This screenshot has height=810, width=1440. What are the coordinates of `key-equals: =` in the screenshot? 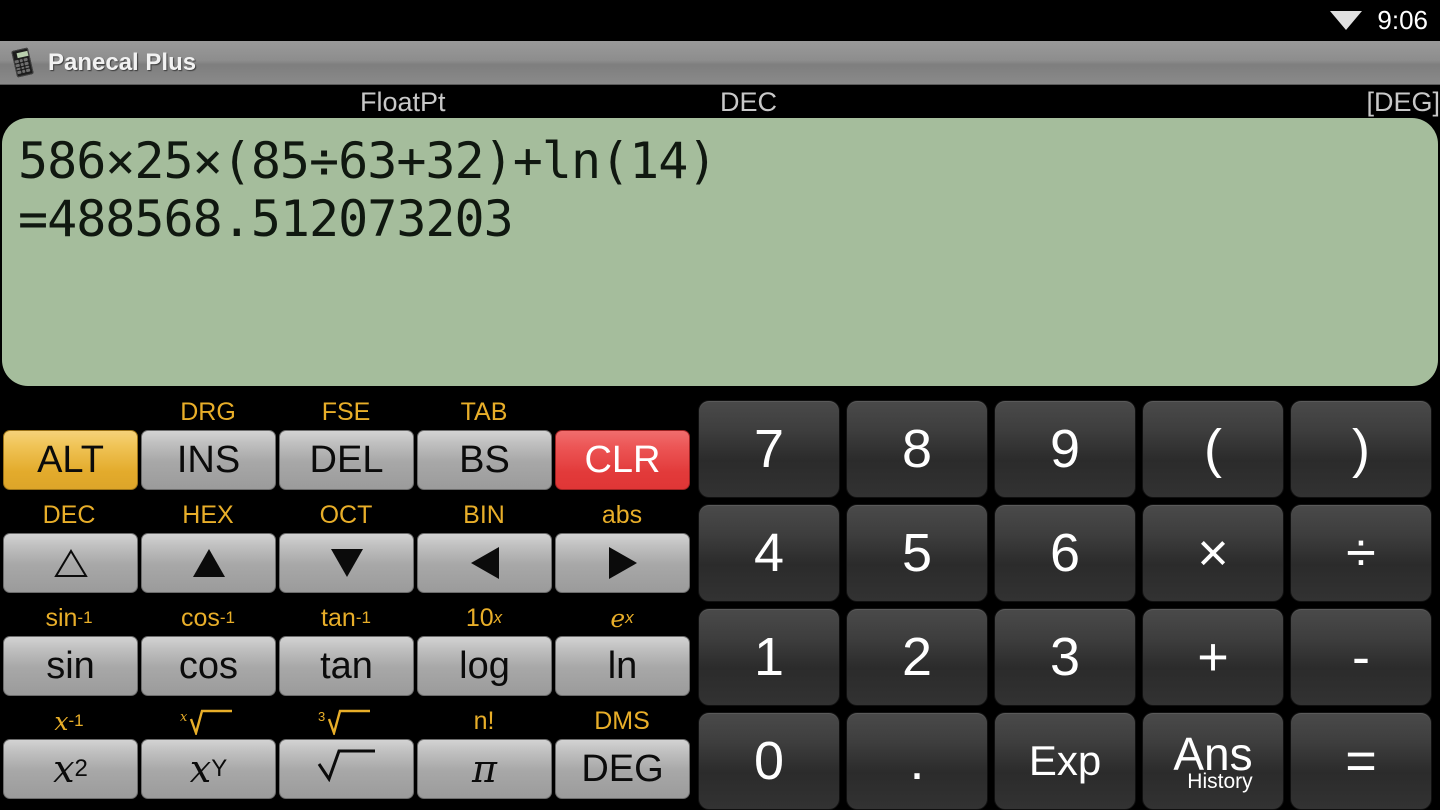 It's located at (1361, 761).